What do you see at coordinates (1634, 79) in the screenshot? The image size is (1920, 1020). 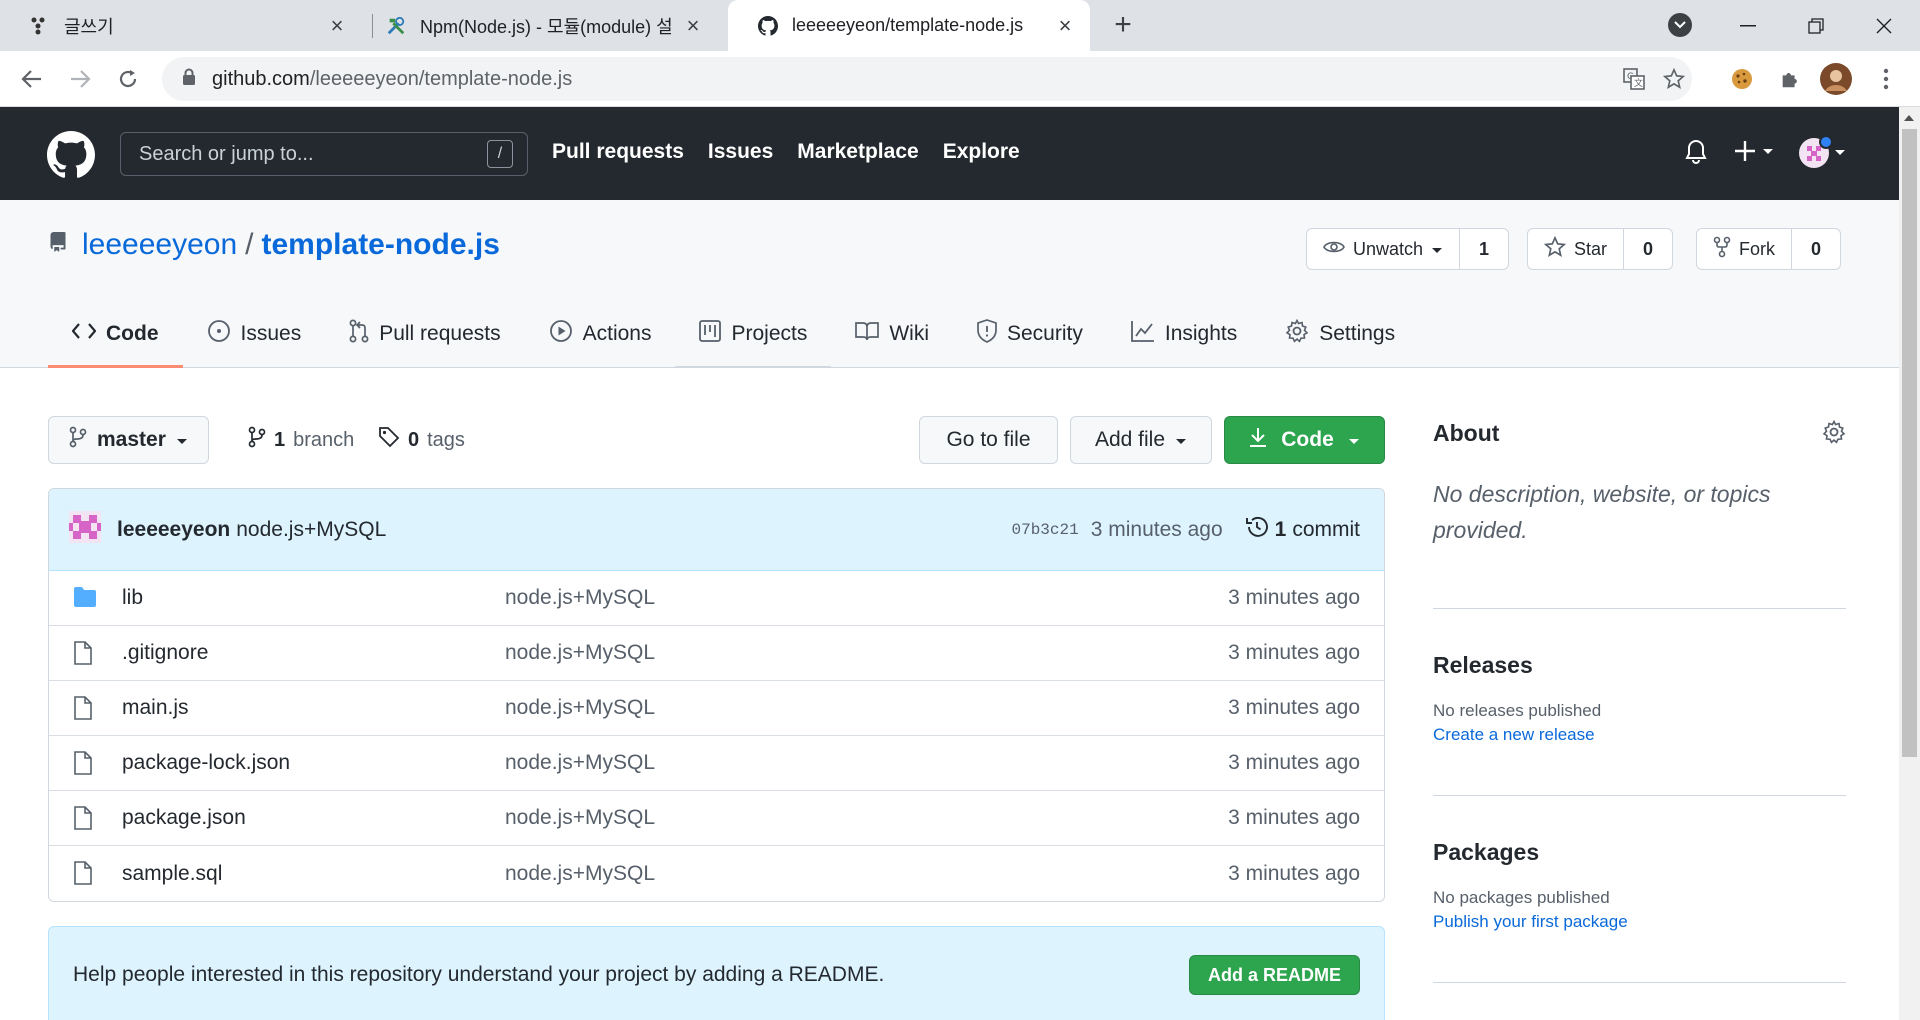 I see `translate-icon: G文` at bounding box center [1634, 79].